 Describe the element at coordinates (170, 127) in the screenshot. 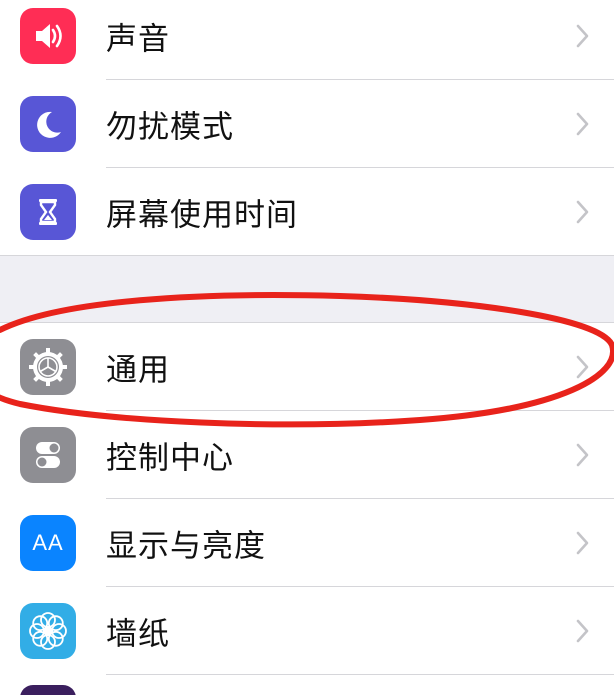

I see `settings-row-label: 勿扰模式` at that location.